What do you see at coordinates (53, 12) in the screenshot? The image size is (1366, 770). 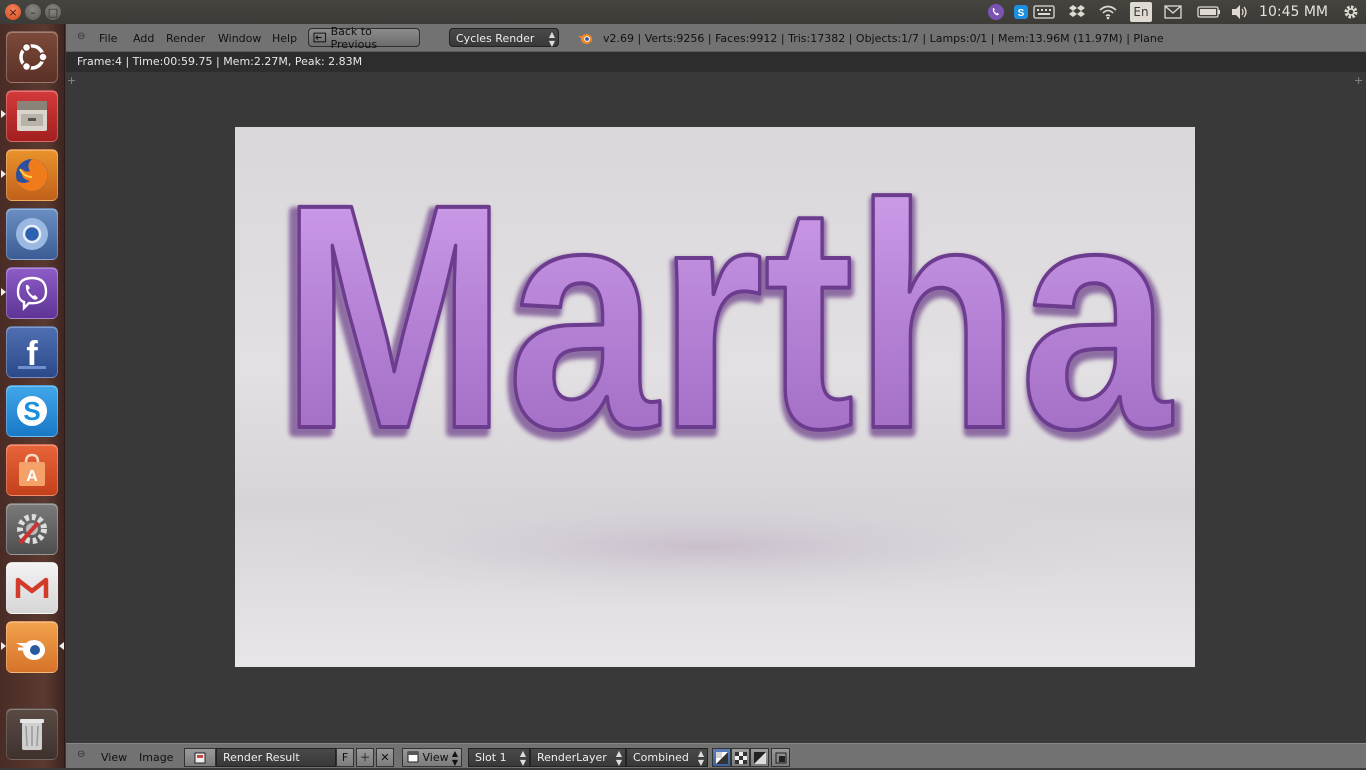 I see `window-maximize-button: □` at bounding box center [53, 12].